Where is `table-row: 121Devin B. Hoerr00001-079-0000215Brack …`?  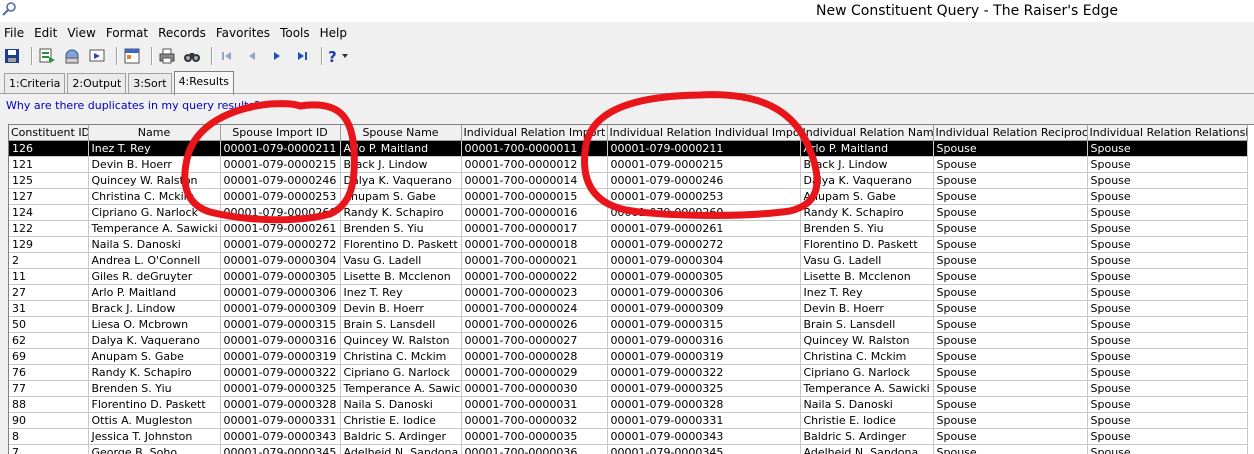 table-row: 121Devin B. Hoerr00001-079-0000215Brack … is located at coordinates (628, 165).